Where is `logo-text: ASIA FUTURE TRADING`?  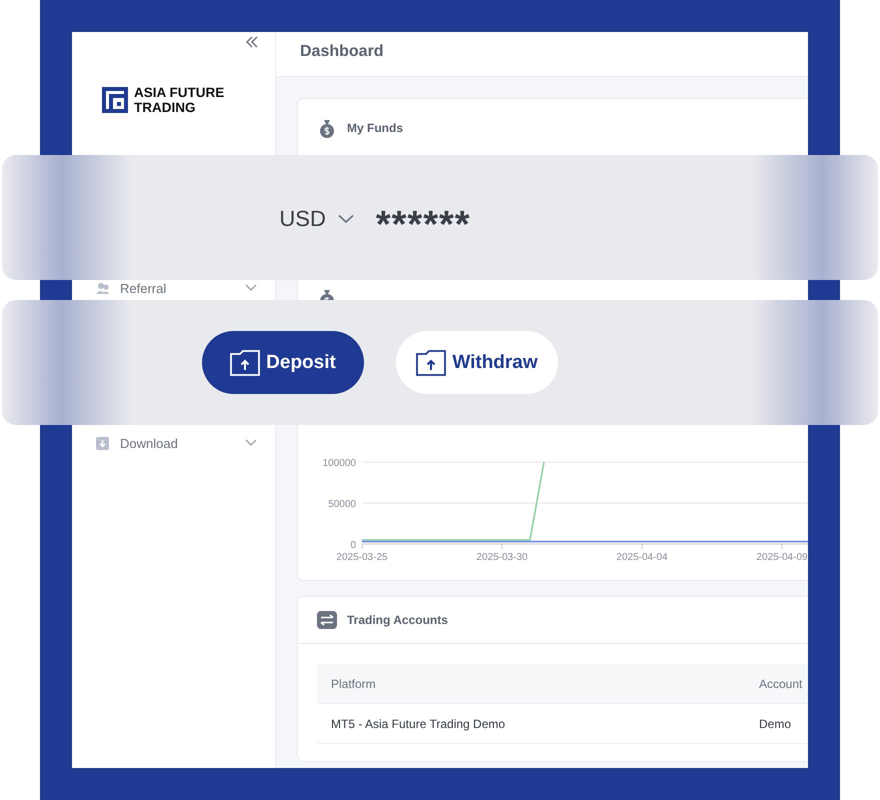
logo-text: ASIA FUTURE TRADING is located at coordinates (179, 100).